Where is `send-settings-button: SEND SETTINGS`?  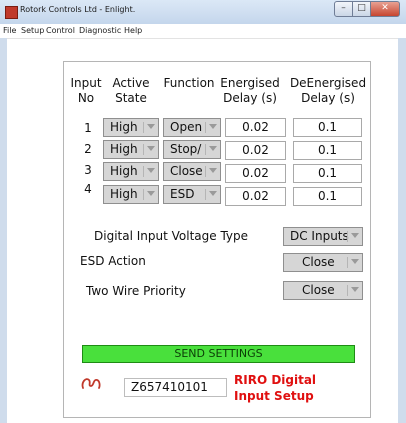
send-settings-button: SEND SETTINGS is located at coordinates (218, 354).